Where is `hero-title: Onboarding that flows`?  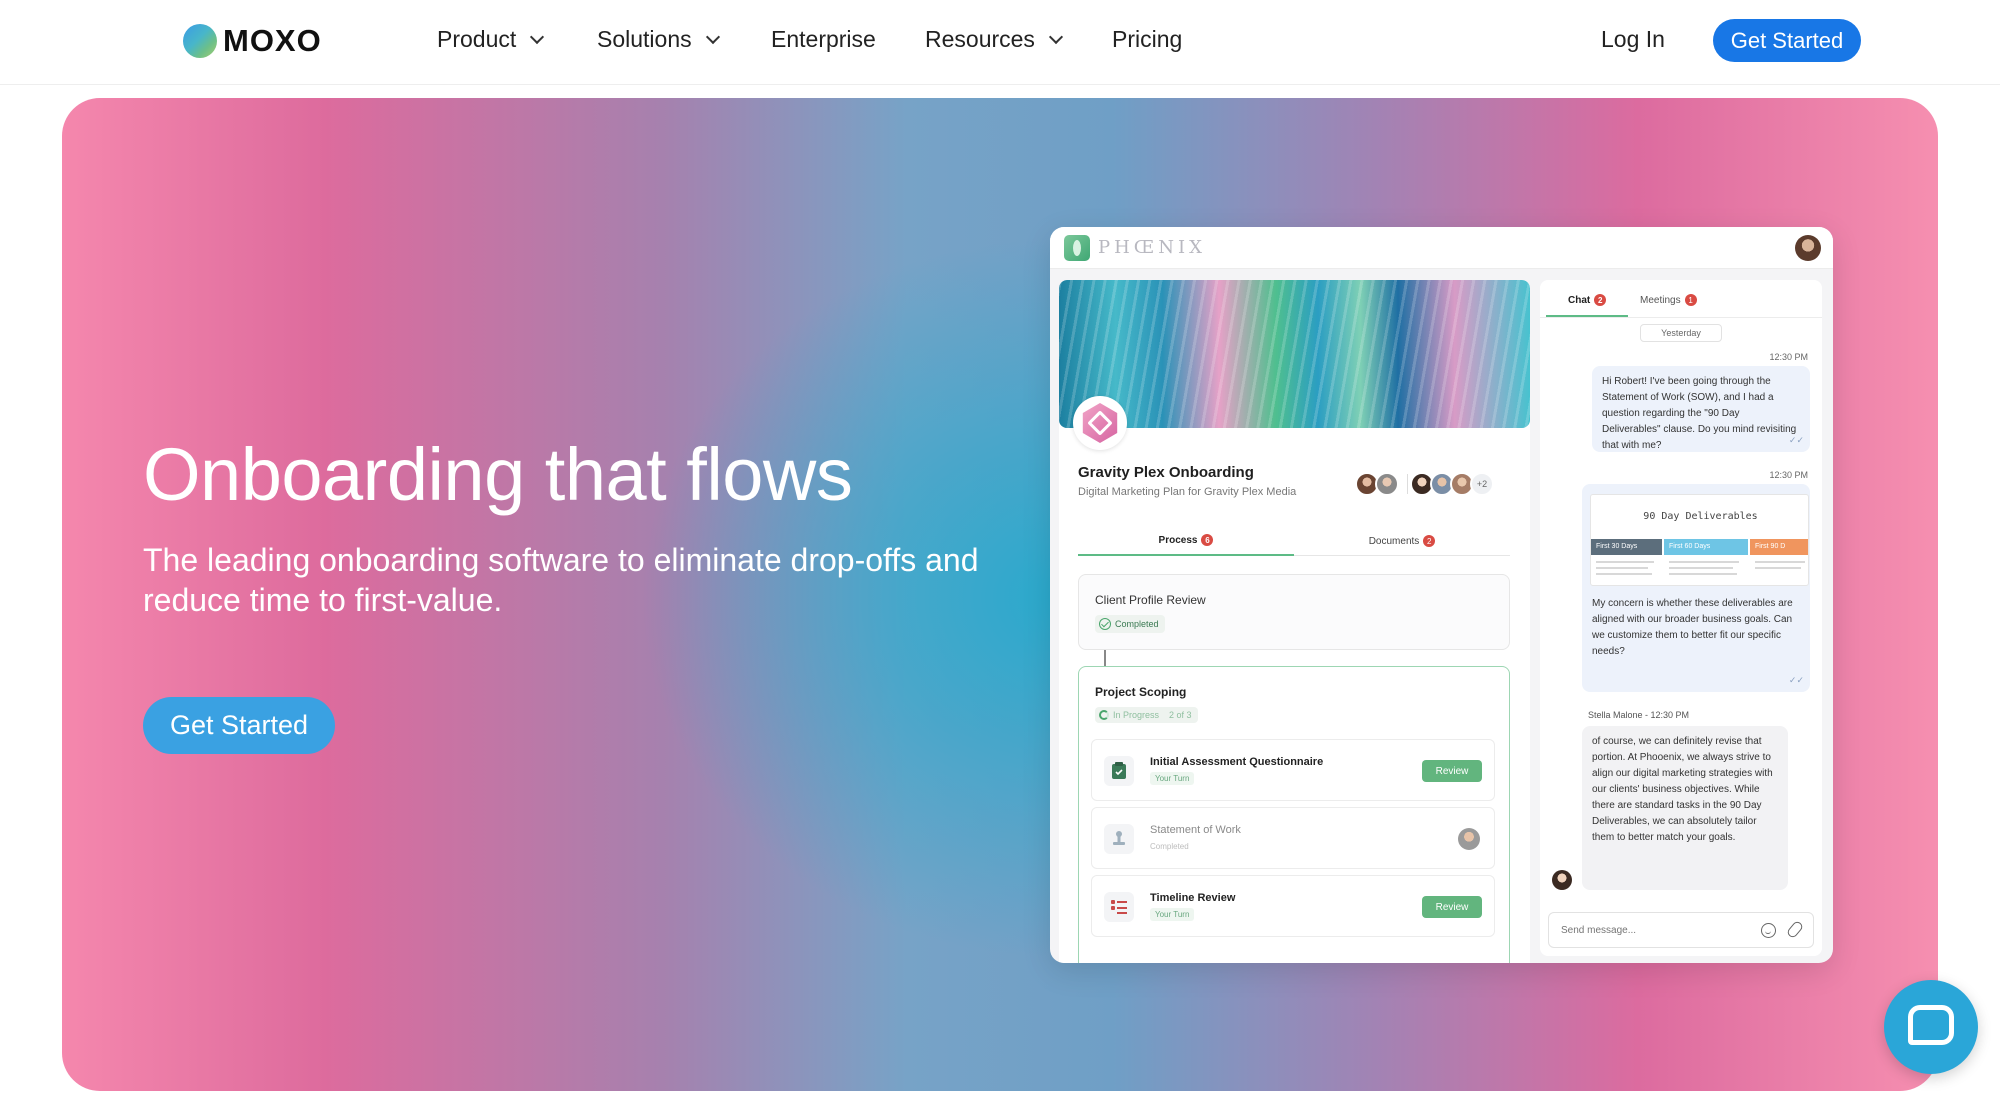
hero-title: Onboarding that flows is located at coordinates (498, 474).